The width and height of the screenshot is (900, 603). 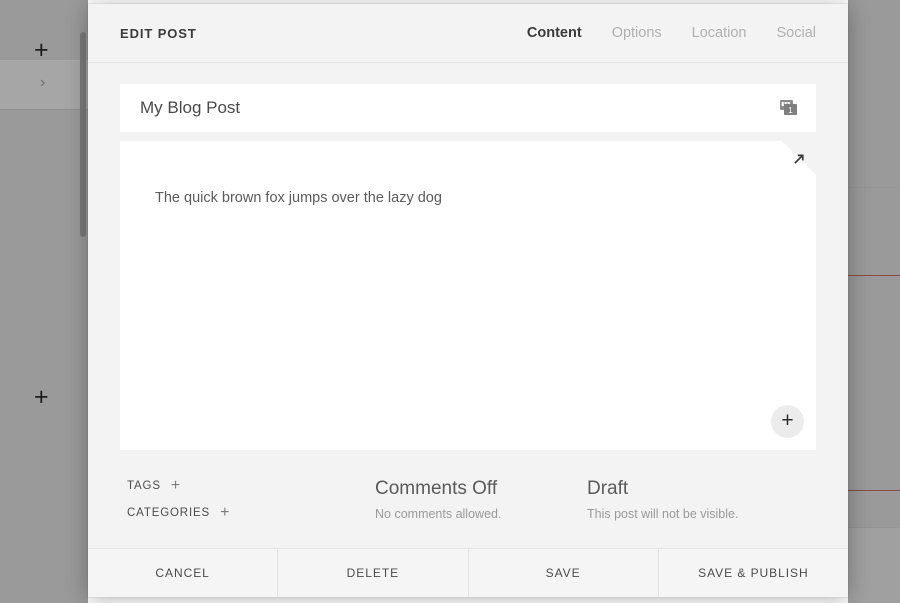 I want to click on post-title-field: 1, so click(x=468, y=108).